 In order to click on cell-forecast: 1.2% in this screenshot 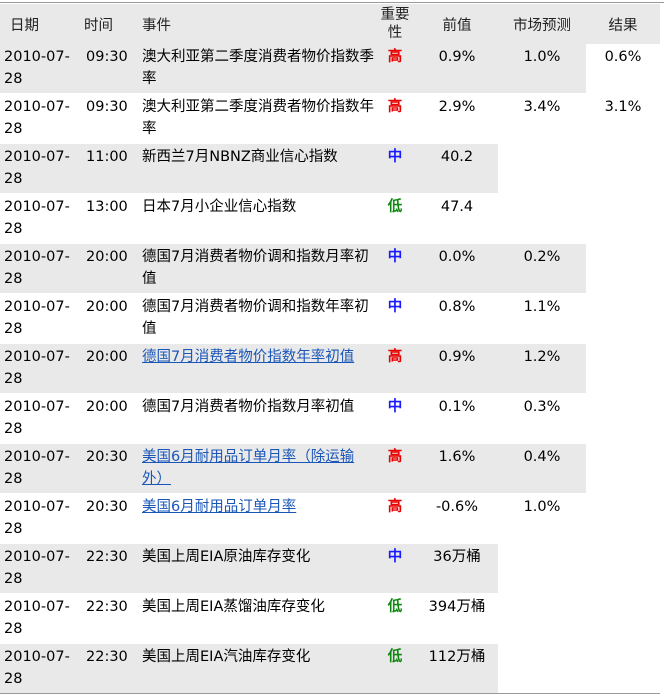, I will do `click(542, 369)`.